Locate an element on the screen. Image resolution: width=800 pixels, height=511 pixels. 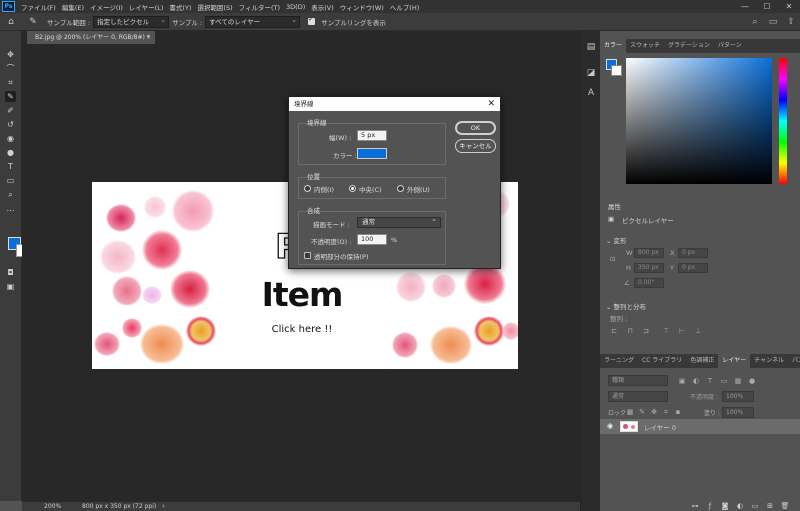
adjust-panel-icon: ◪ is located at coordinates (591, 73).